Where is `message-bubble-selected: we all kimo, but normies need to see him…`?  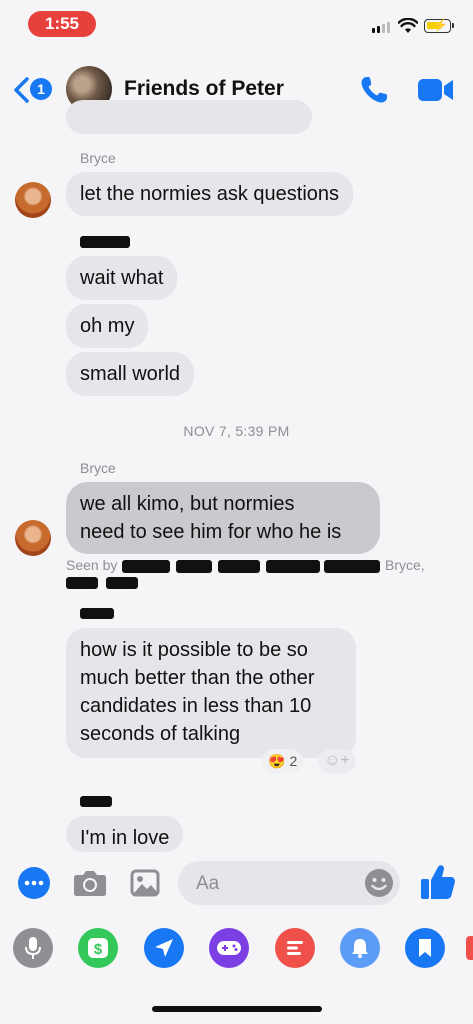
message-bubble-selected: we all kimo, but normies need to see him… is located at coordinates (223, 518).